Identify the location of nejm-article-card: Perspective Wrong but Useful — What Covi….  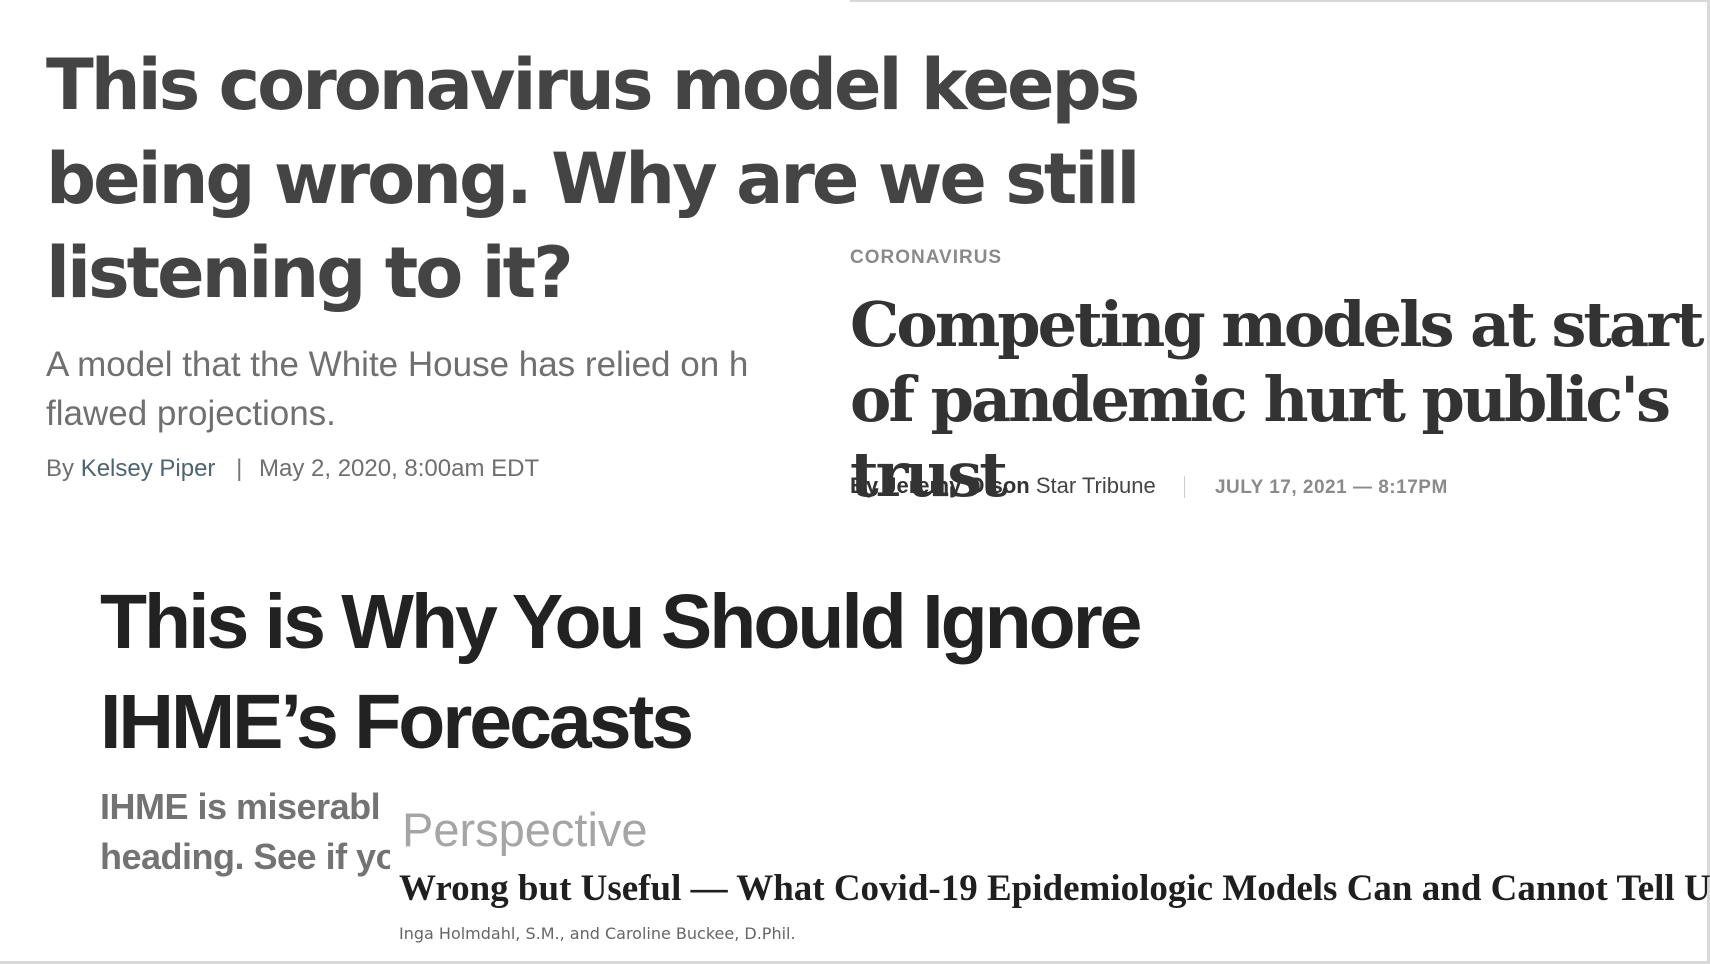
(1050, 875).